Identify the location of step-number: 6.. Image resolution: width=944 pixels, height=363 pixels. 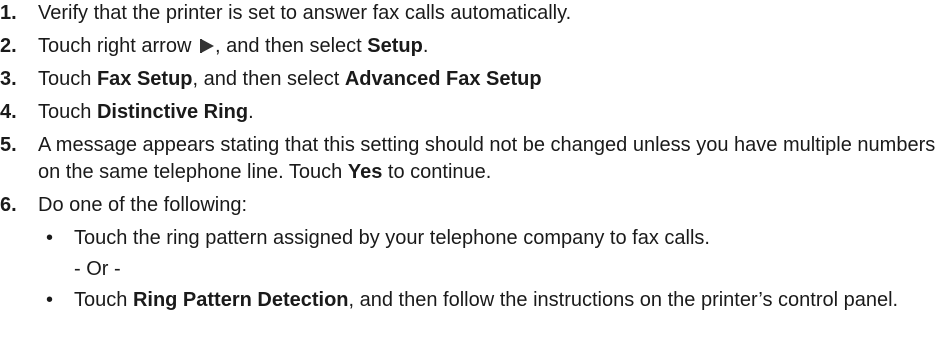
(8, 205).